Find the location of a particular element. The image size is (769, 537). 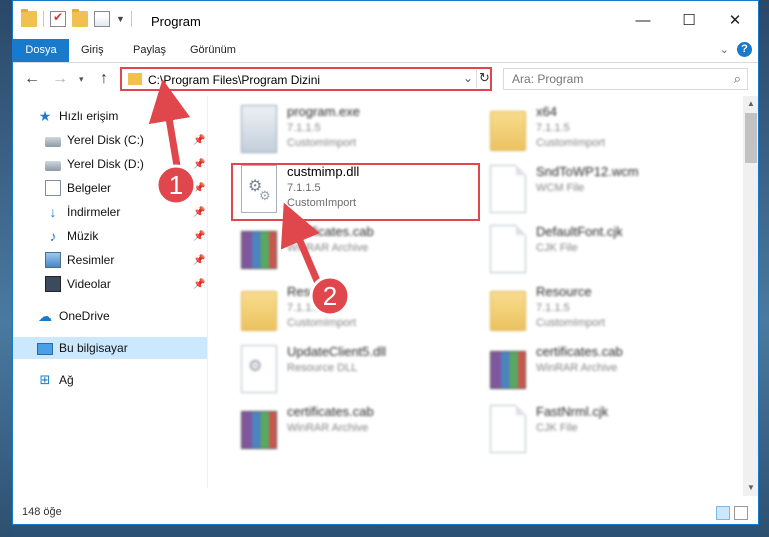

maximize-button: ☐ is located at coordinates (689, 20).